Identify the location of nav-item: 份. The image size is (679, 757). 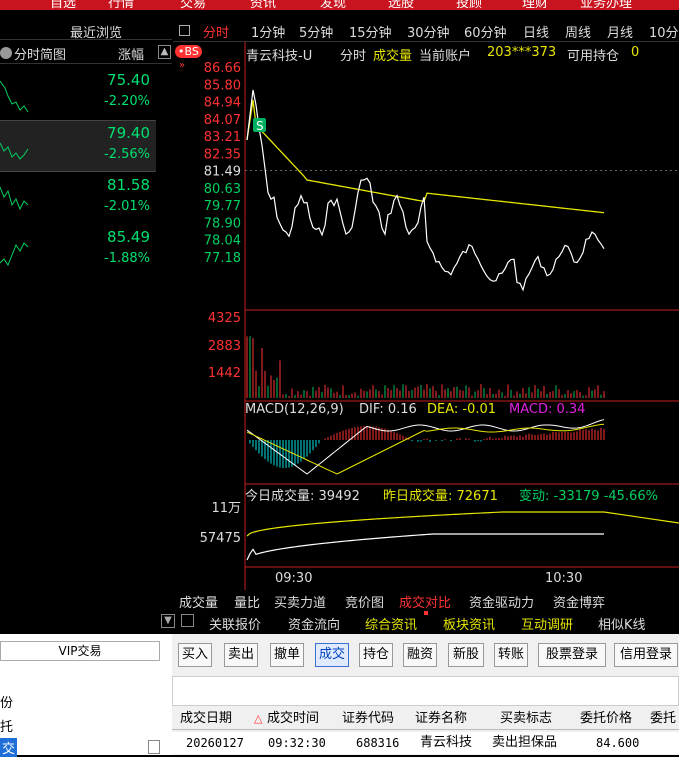
(6, 701).